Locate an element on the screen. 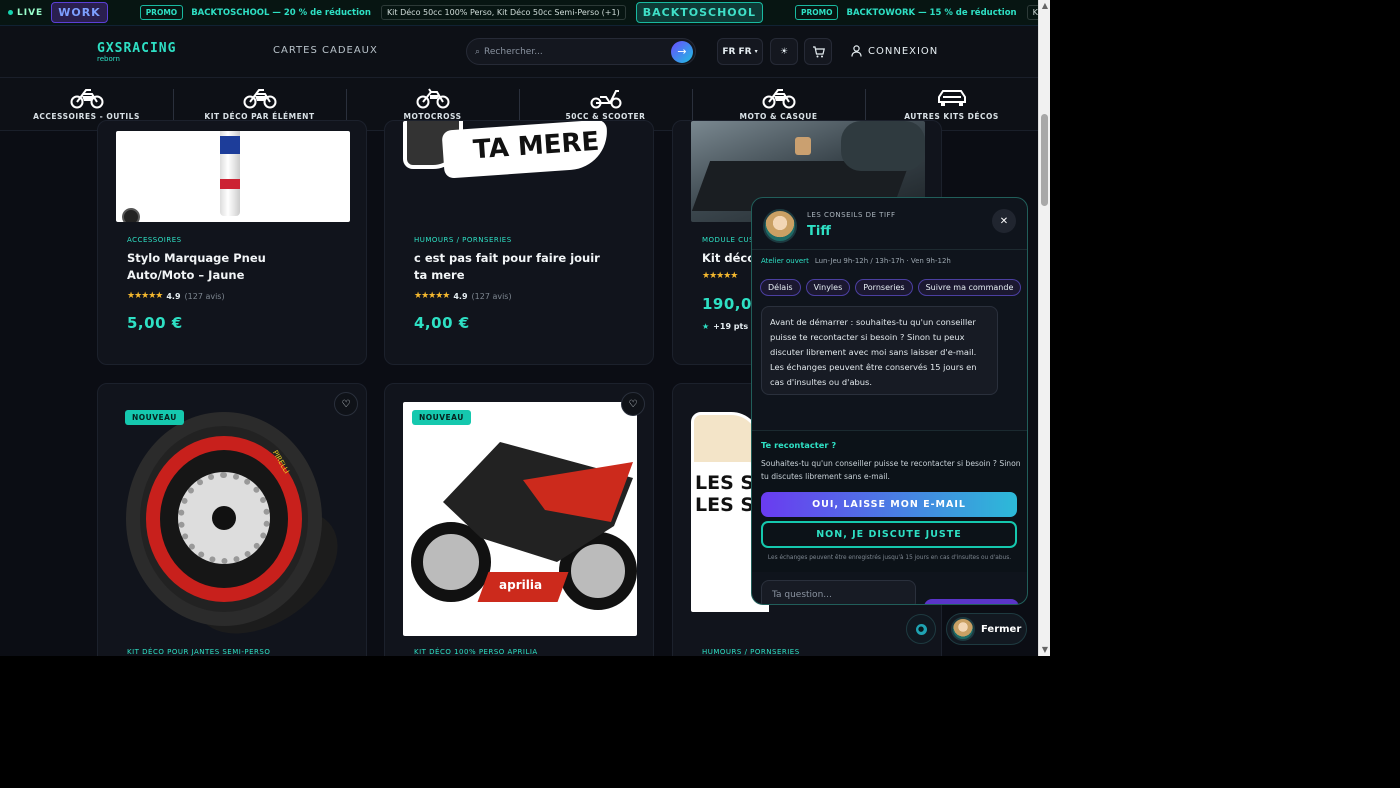  chat-header: LES CONSEILS DE TIFF Tiff ✕ is located at coordinates (889, 224).